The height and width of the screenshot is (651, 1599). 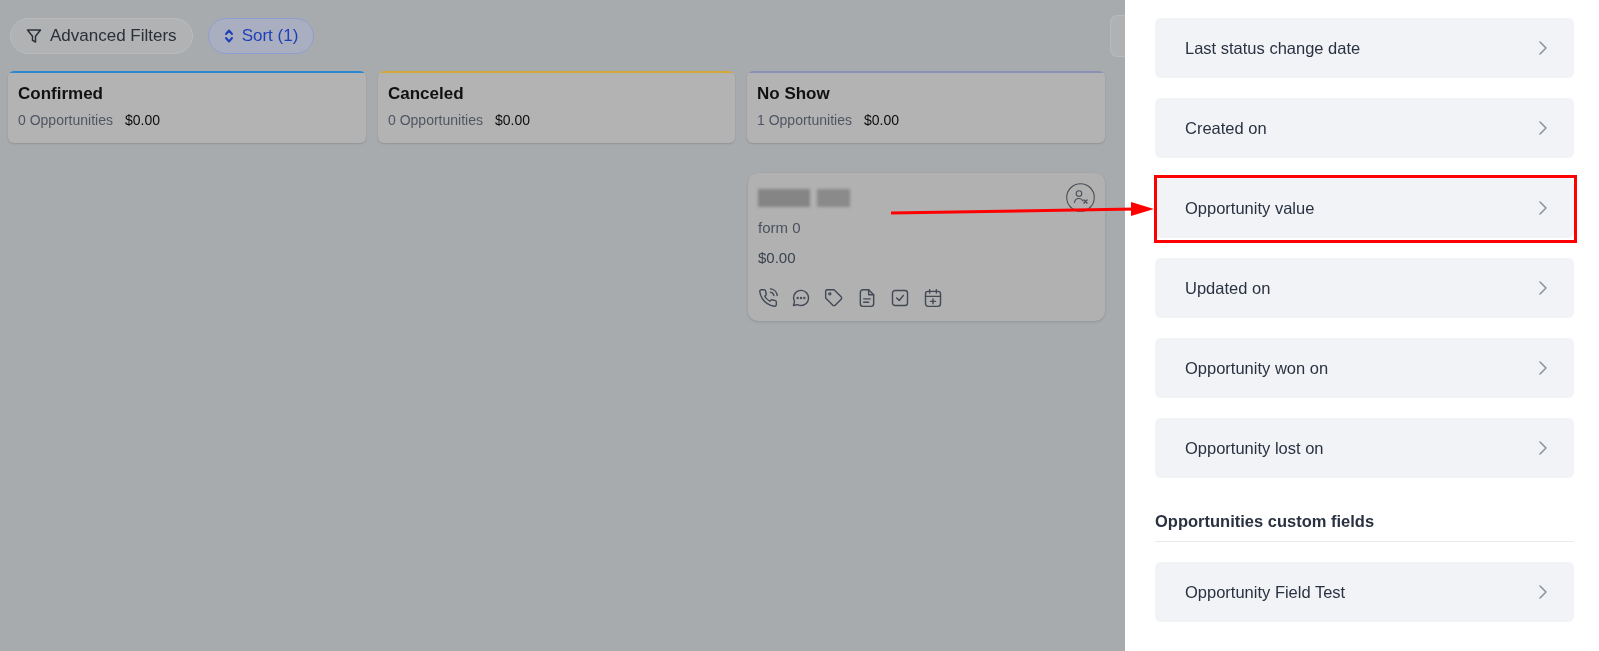 What do you see at coordinates (1364, 208) in the screenshot?
I see `field-option: Opportunity value` at bounding box center [1364, 208].